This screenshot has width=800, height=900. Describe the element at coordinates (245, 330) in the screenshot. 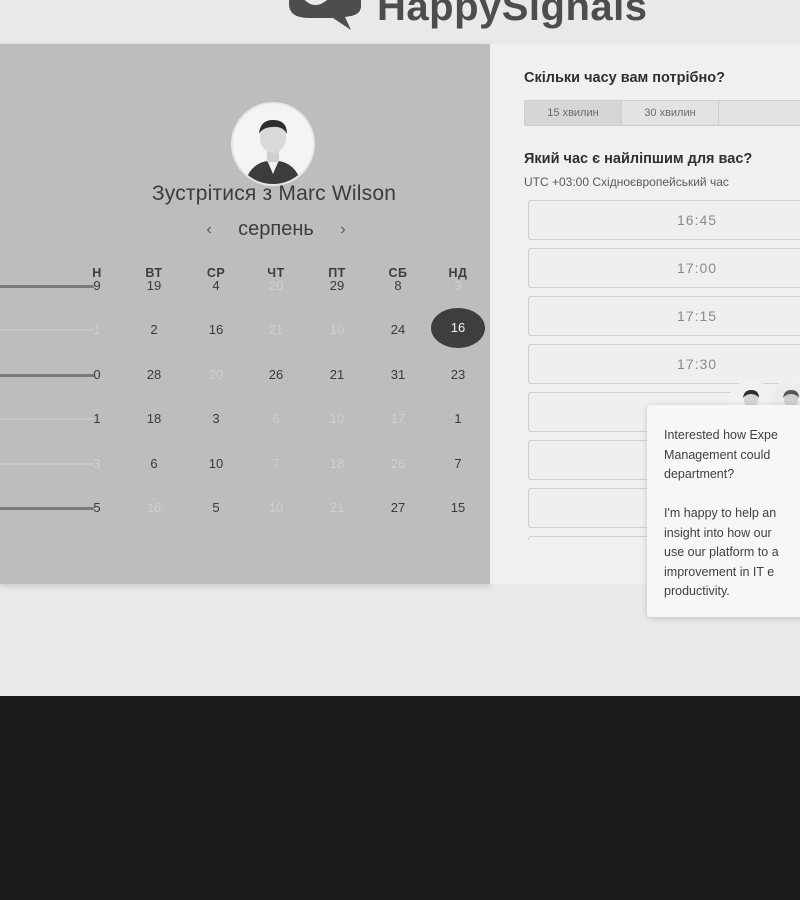

I see `calendar-week-row: 1 2 16 21 10 24 16` at that location.